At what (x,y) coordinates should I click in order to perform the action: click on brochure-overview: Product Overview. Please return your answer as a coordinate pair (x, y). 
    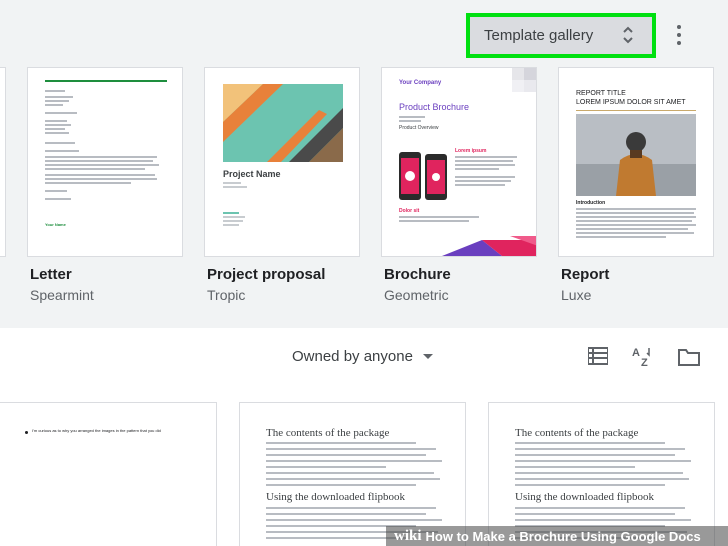
    Looking at the image, I should click on (419, 128).